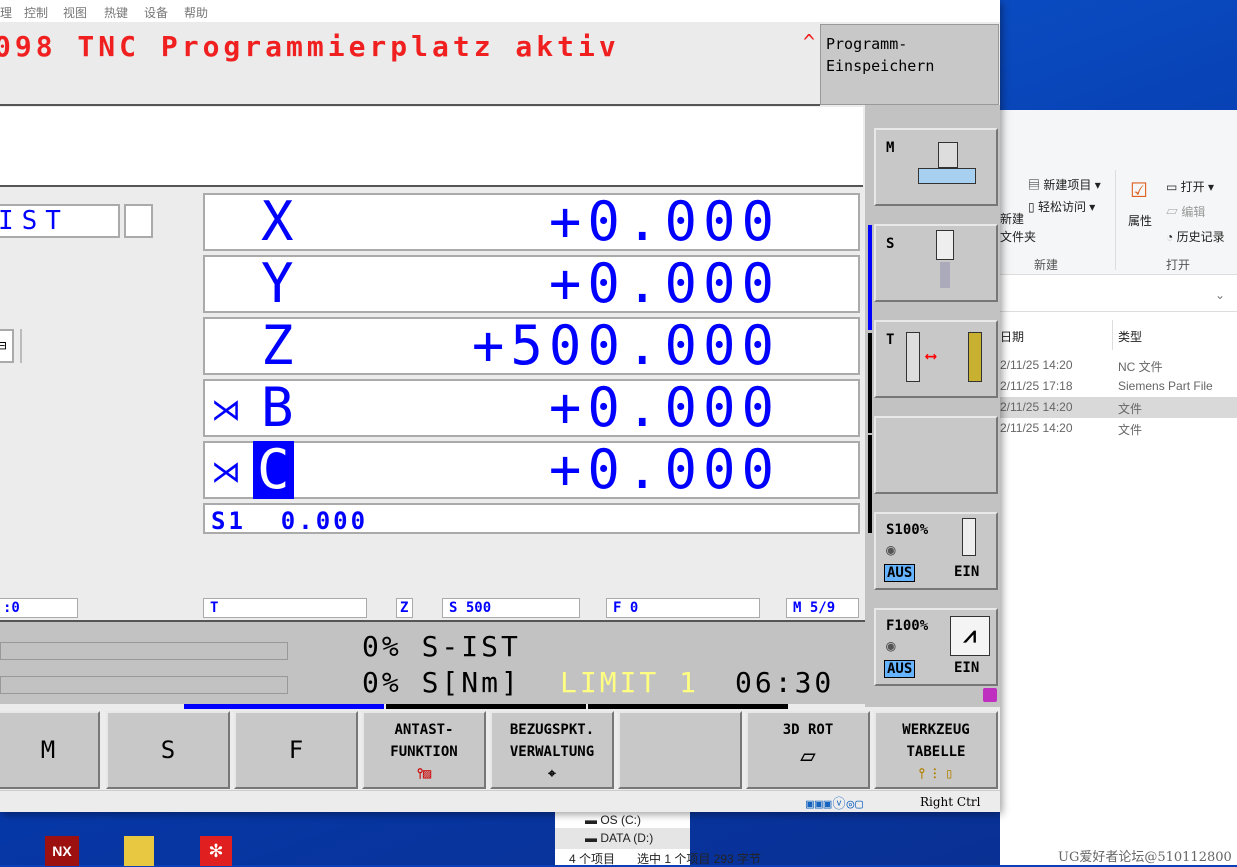  I want to click on history-button: ◔ 历史记录, so click(1195, 236).